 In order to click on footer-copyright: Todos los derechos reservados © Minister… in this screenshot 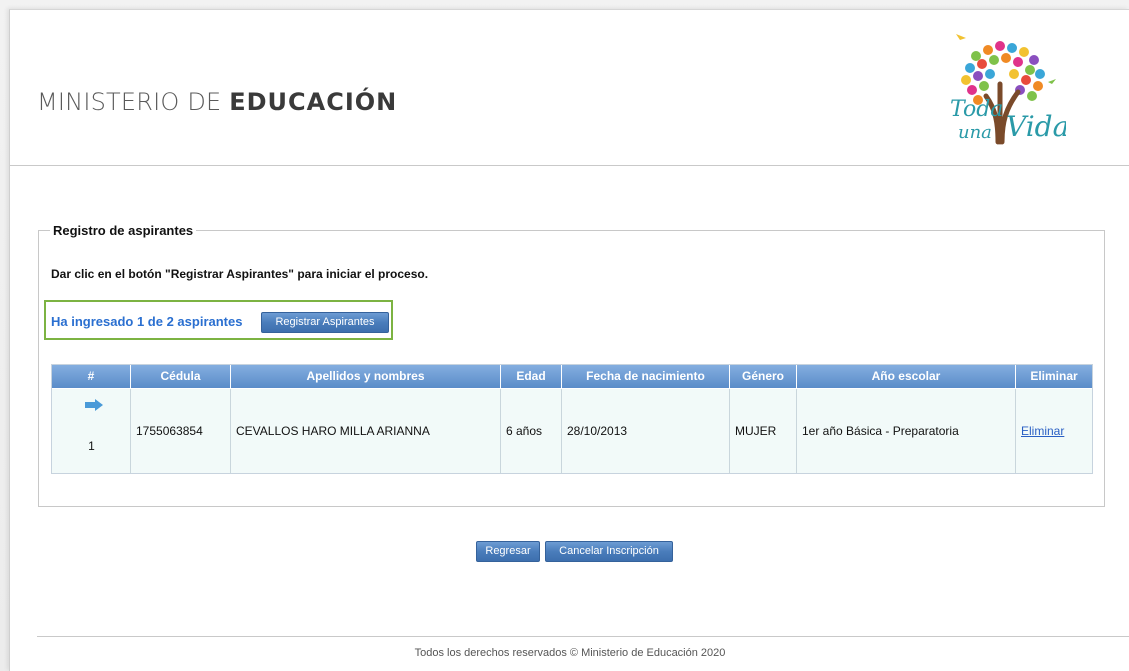, I will do `click(570, 653)`.